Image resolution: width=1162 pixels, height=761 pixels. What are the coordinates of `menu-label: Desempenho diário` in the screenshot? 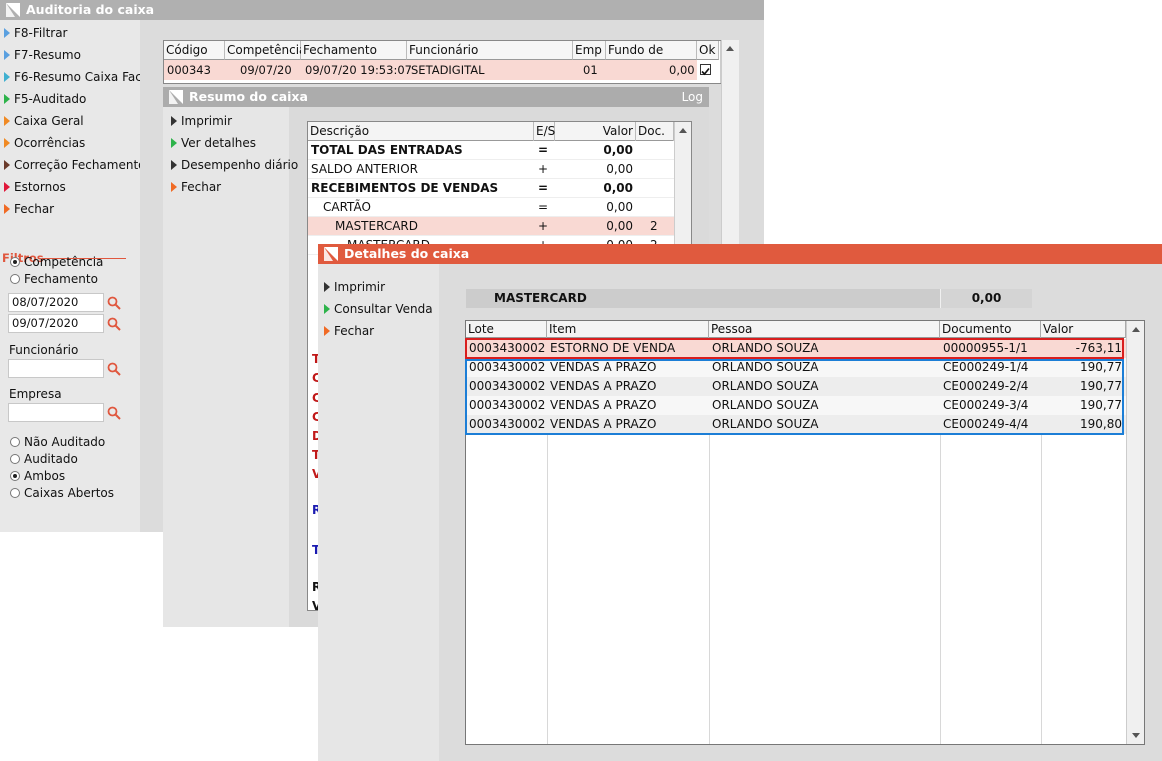 It's located at (240, 165).